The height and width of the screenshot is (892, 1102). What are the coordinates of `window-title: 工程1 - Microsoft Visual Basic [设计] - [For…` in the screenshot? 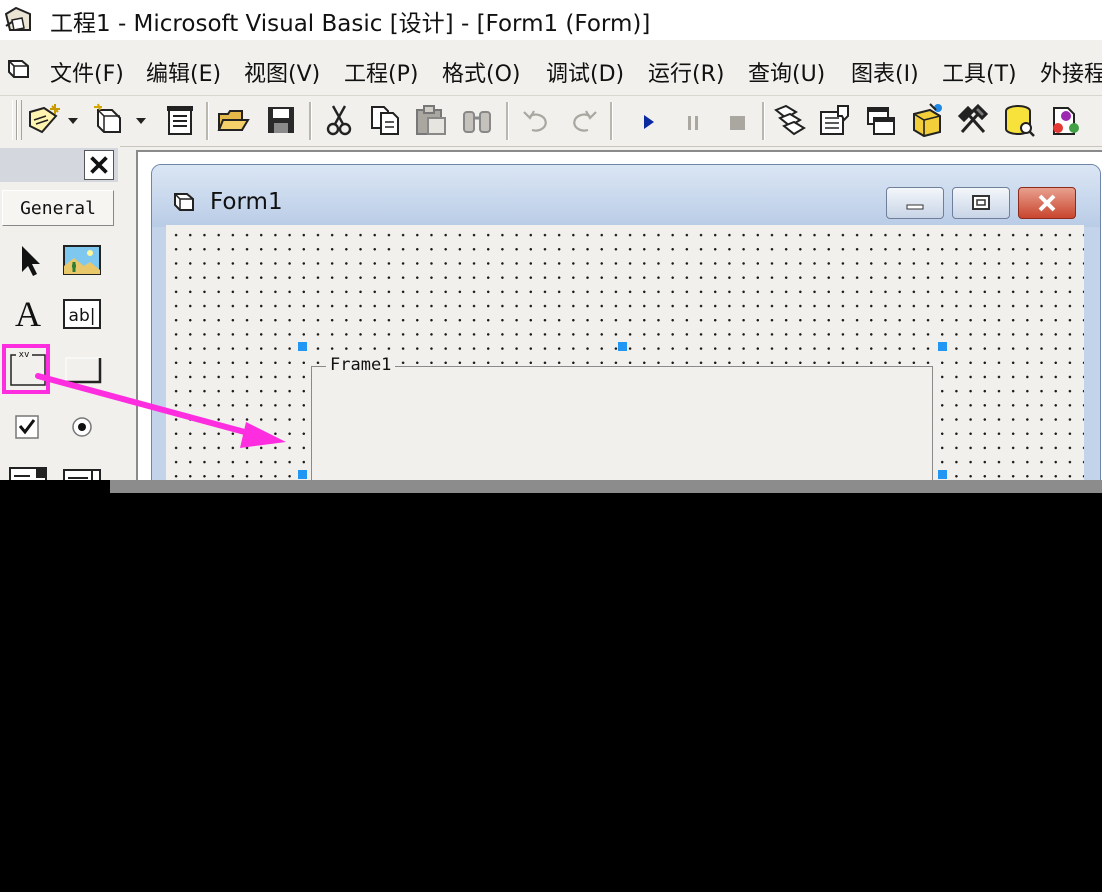 It's located at (350, 24).